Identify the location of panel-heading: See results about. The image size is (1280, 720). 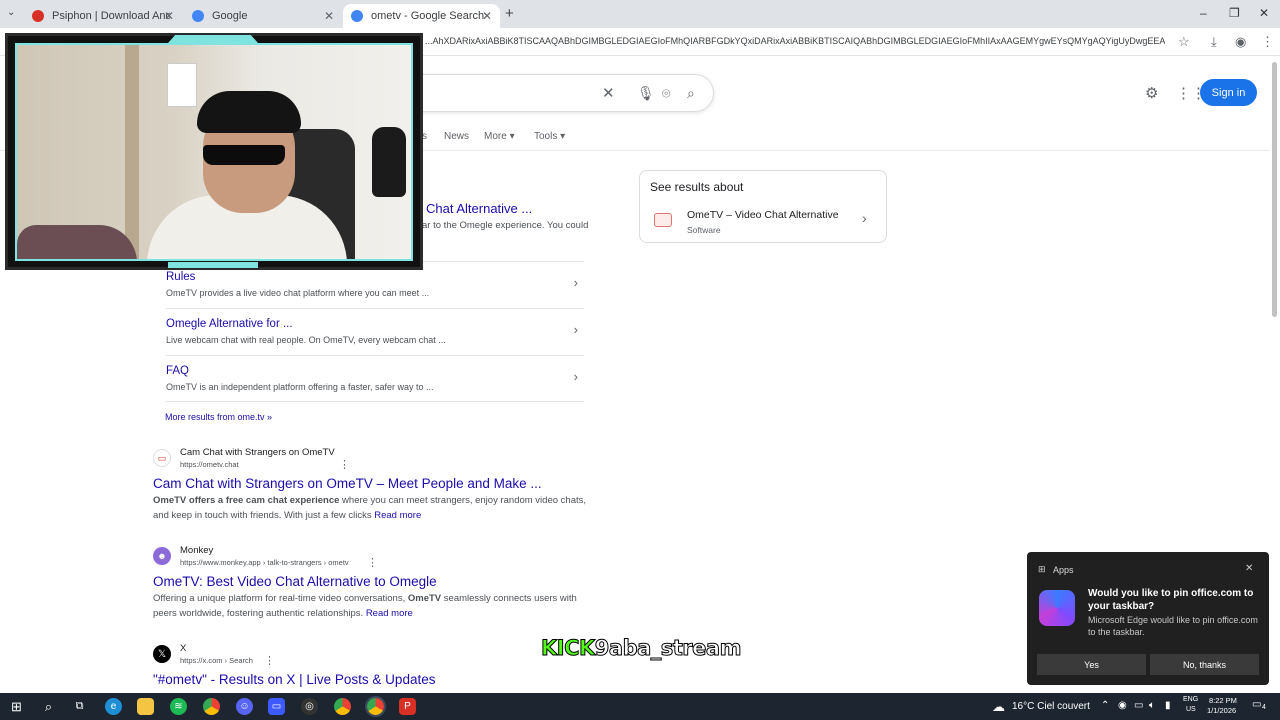
(697, 187).